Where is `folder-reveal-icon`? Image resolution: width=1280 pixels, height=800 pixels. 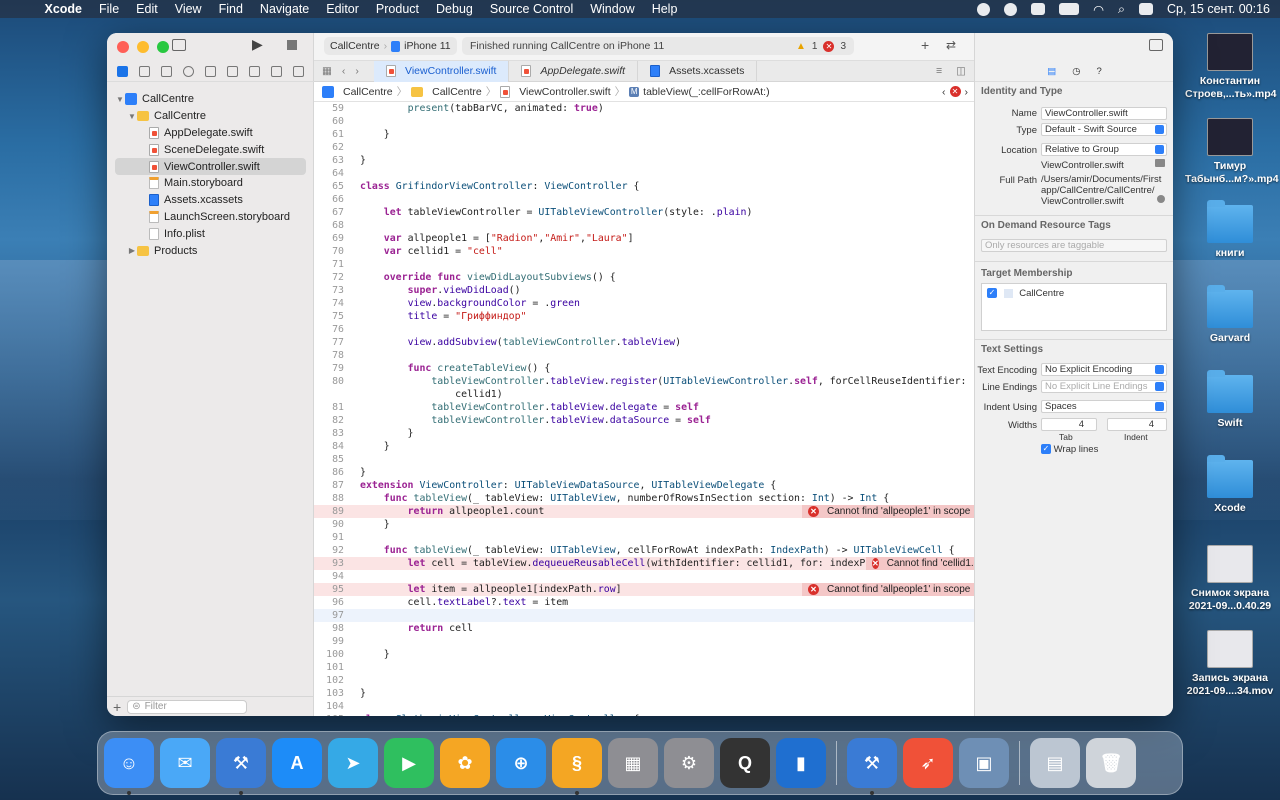
folder-reveal-icon is located at coordinates (1160, 163).